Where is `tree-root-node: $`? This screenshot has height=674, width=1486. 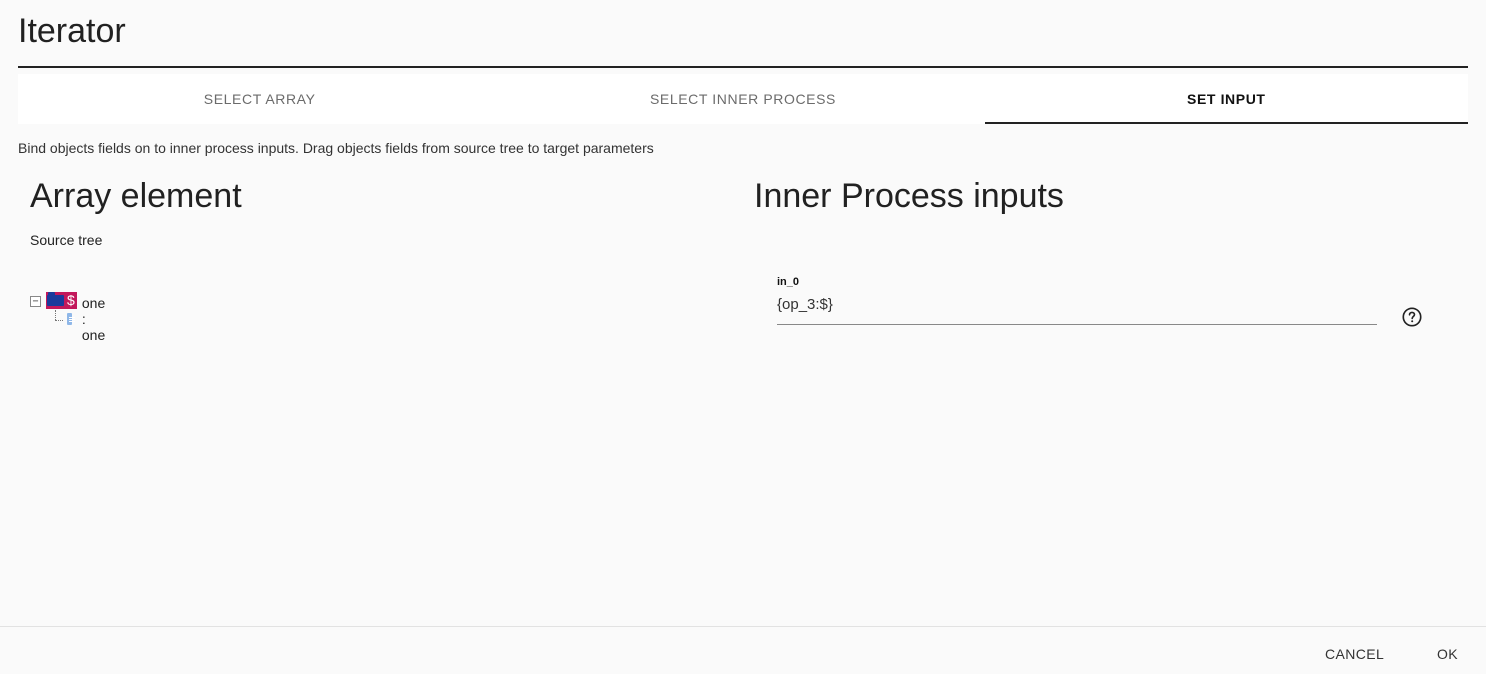
tree-root-node: $ is located at coordinates (61, 300).